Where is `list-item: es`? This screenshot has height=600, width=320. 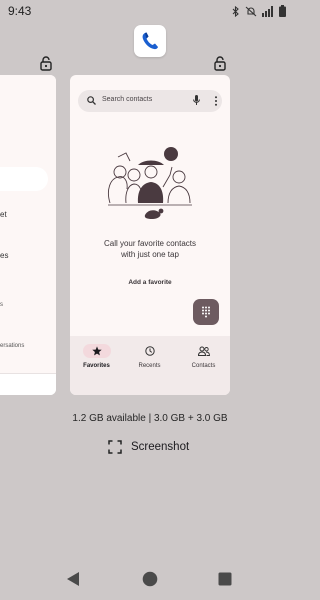 list-item: es is located at coordinates (4, 255).